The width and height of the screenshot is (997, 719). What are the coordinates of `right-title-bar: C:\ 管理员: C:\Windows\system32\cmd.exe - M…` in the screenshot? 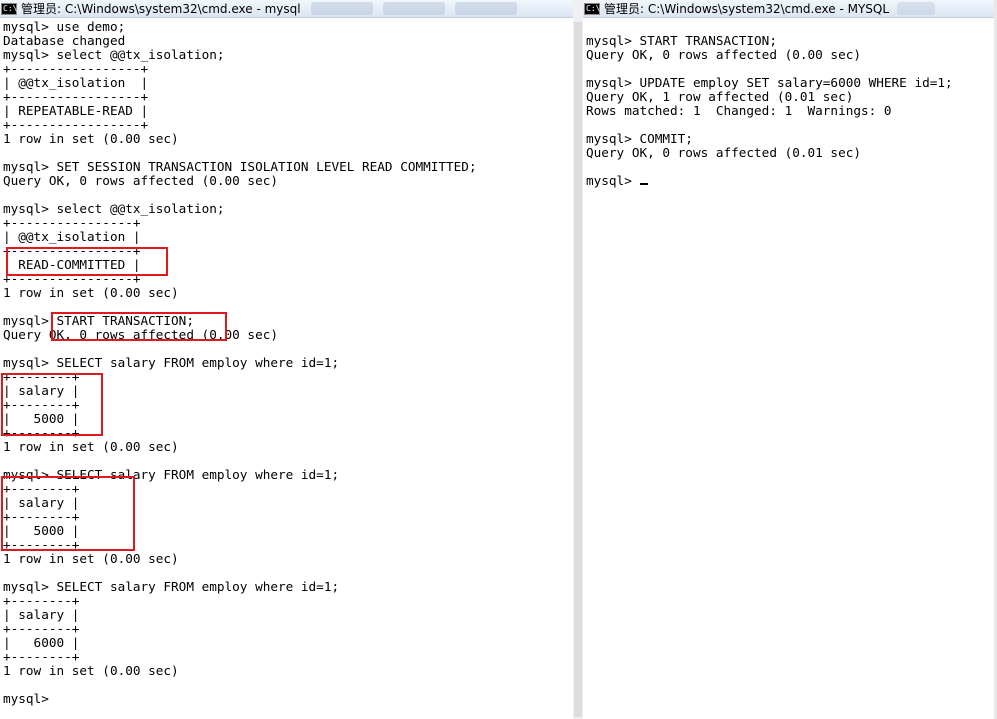 It's located at (790, 9).